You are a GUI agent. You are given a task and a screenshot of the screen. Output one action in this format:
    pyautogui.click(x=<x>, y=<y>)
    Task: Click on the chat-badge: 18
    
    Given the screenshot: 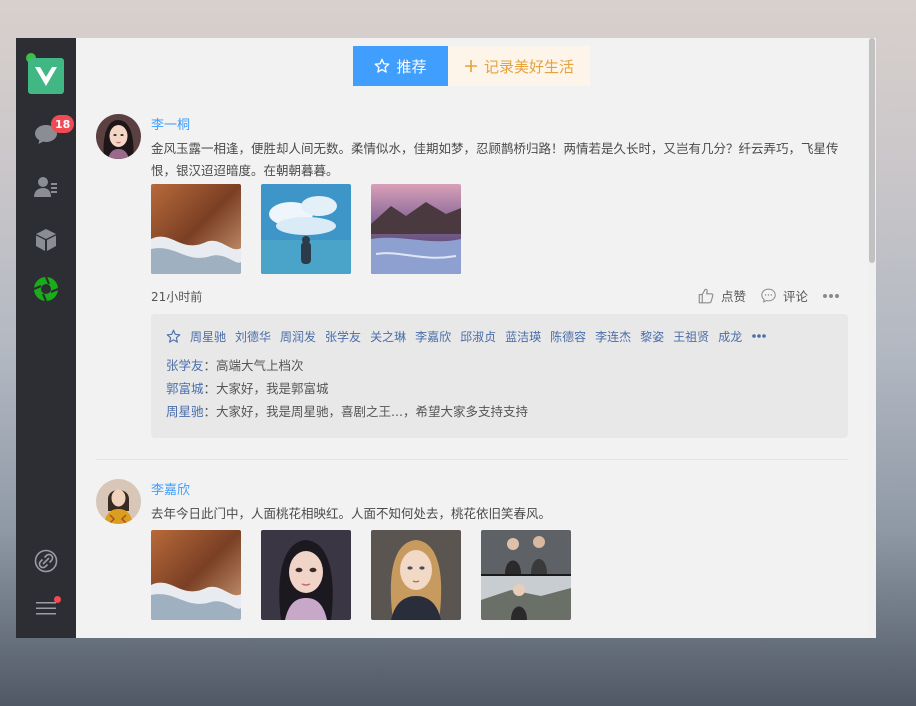 What is the action you would take?
    pyautogui.click(x=63, y=124)
    